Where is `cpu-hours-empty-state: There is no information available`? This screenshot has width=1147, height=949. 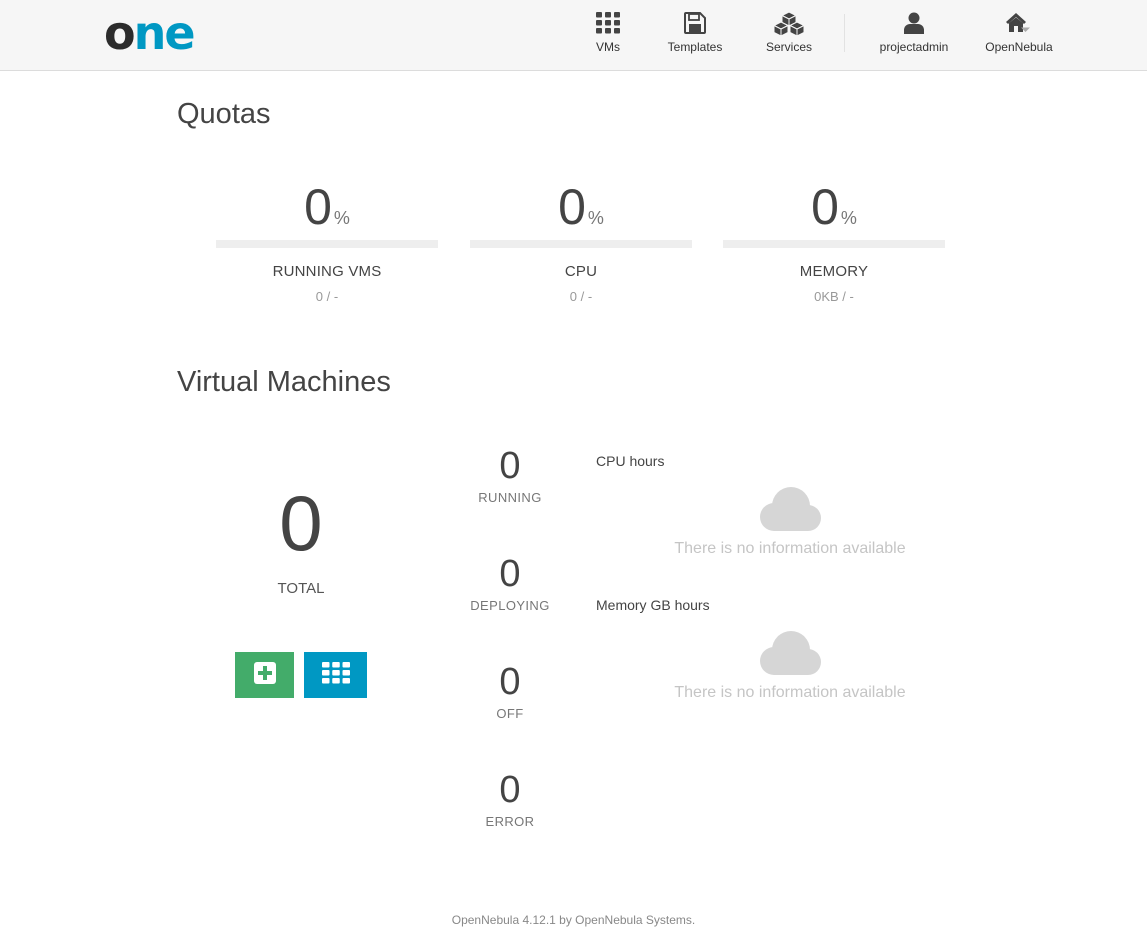
cpu-hours-empty-state: There is no information available is located at coordinates (790, 521).